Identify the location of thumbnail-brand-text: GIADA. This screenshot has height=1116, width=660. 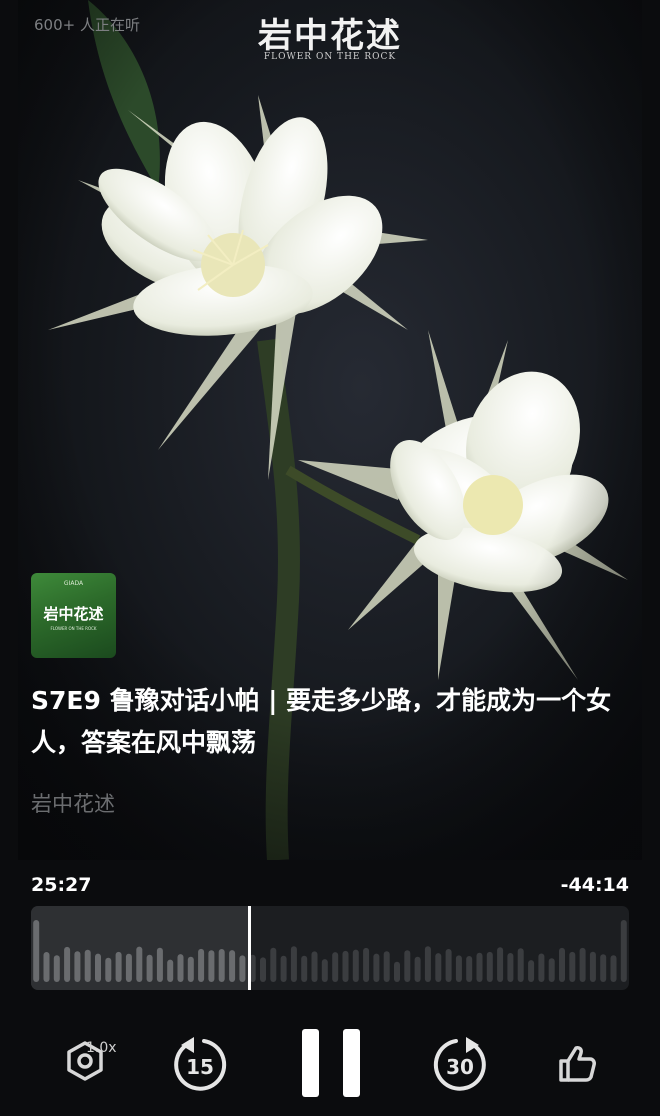
(73, 583).